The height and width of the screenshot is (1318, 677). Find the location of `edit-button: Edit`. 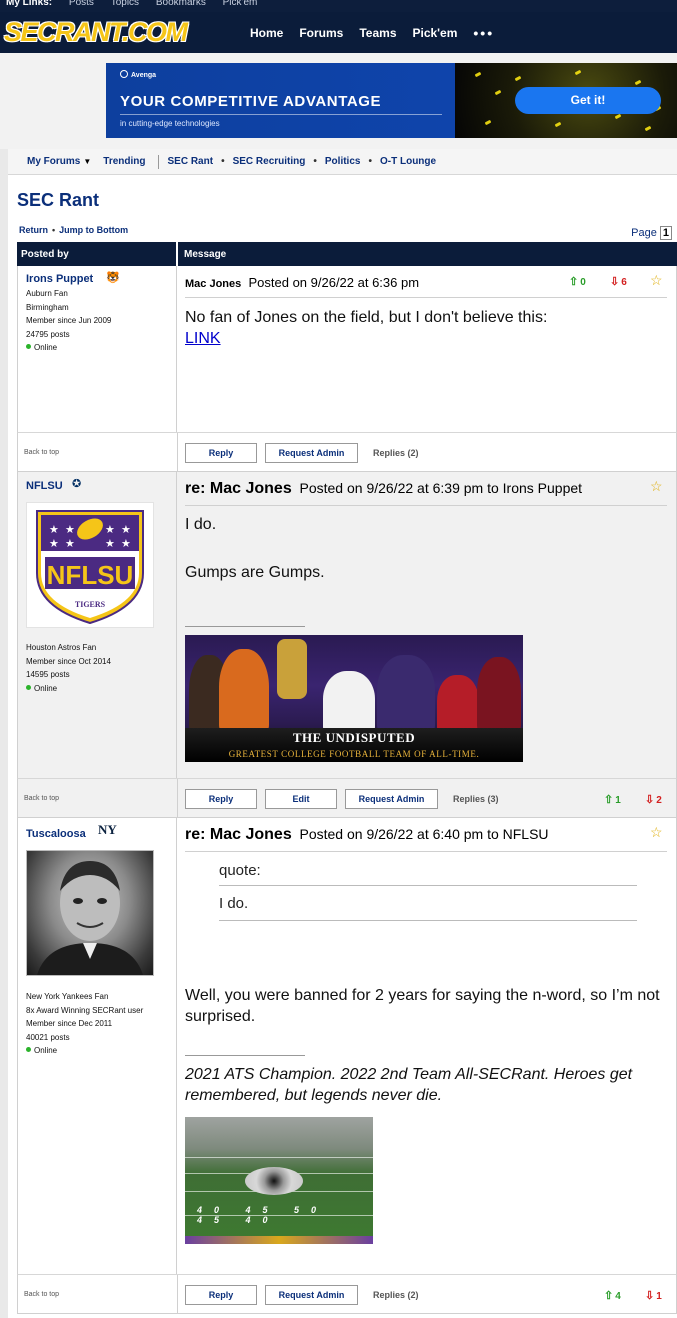

edit-button: Edit is located at coordinates (301, 799).